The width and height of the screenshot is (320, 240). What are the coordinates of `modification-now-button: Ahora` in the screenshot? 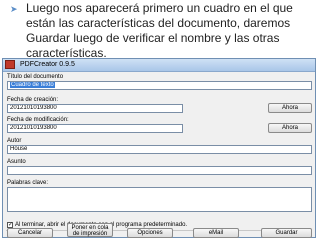 It's located at (290, 128).